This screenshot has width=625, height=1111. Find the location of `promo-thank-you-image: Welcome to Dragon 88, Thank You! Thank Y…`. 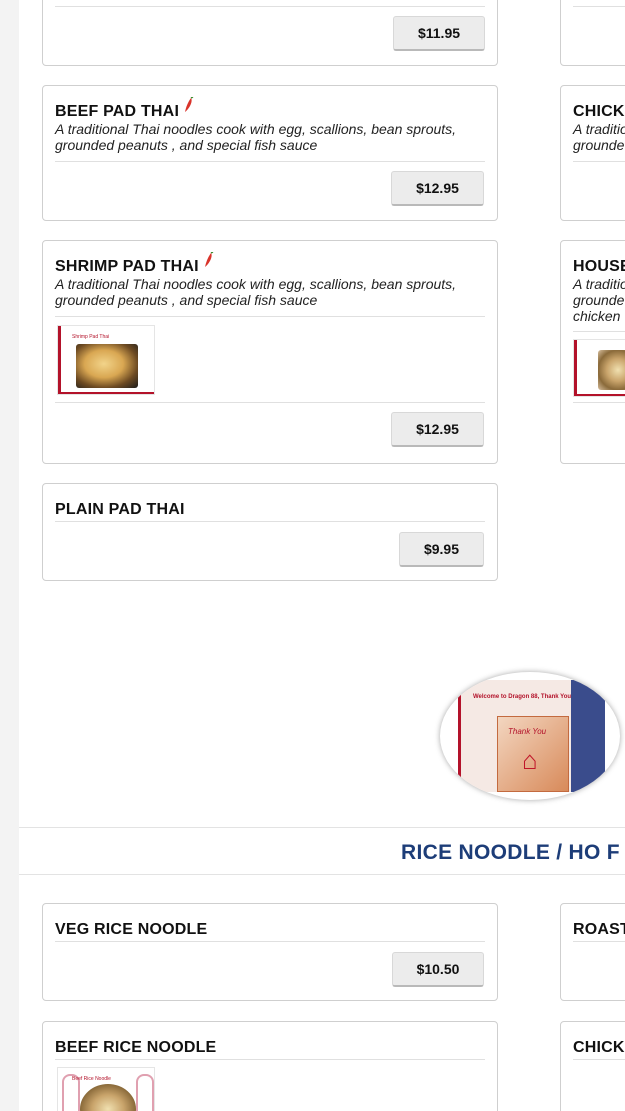

promo-thank-you-image: Welcome to Dragon 88, Thank You! Thank Y… is located at coordinates (530, 736).